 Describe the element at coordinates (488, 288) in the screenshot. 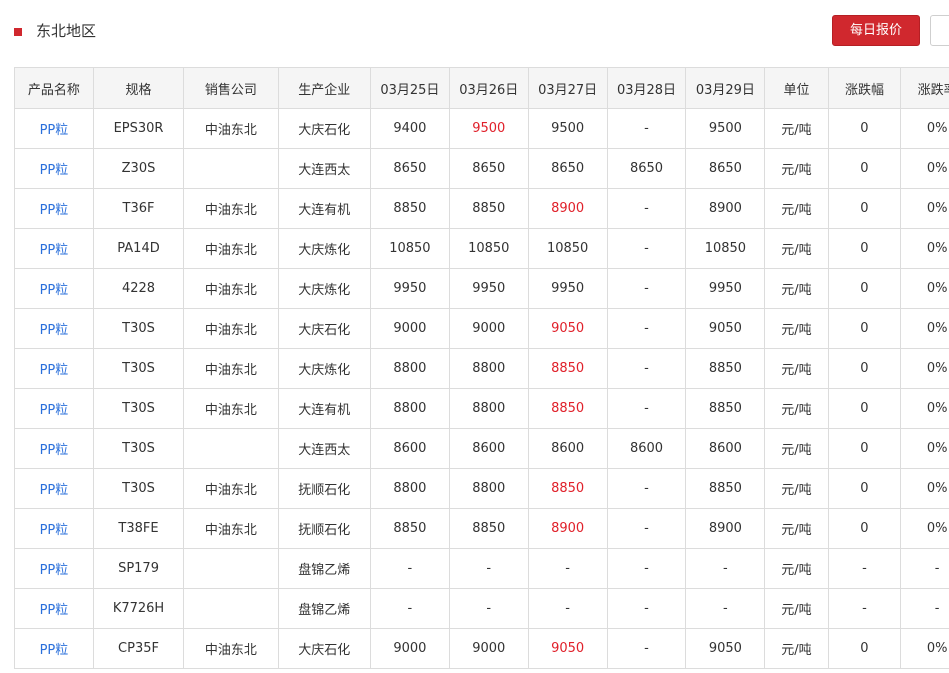

I see `price-cell-date-2: 9950` at that location.